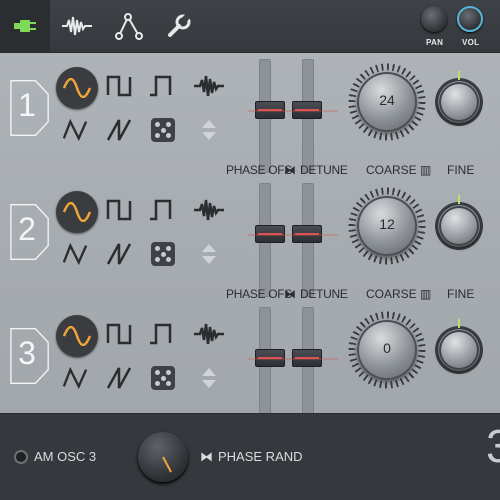 Image resolution: width=500 pixels, height=500 pixels. I want to click on osc-number: 3, so click(27, 353).